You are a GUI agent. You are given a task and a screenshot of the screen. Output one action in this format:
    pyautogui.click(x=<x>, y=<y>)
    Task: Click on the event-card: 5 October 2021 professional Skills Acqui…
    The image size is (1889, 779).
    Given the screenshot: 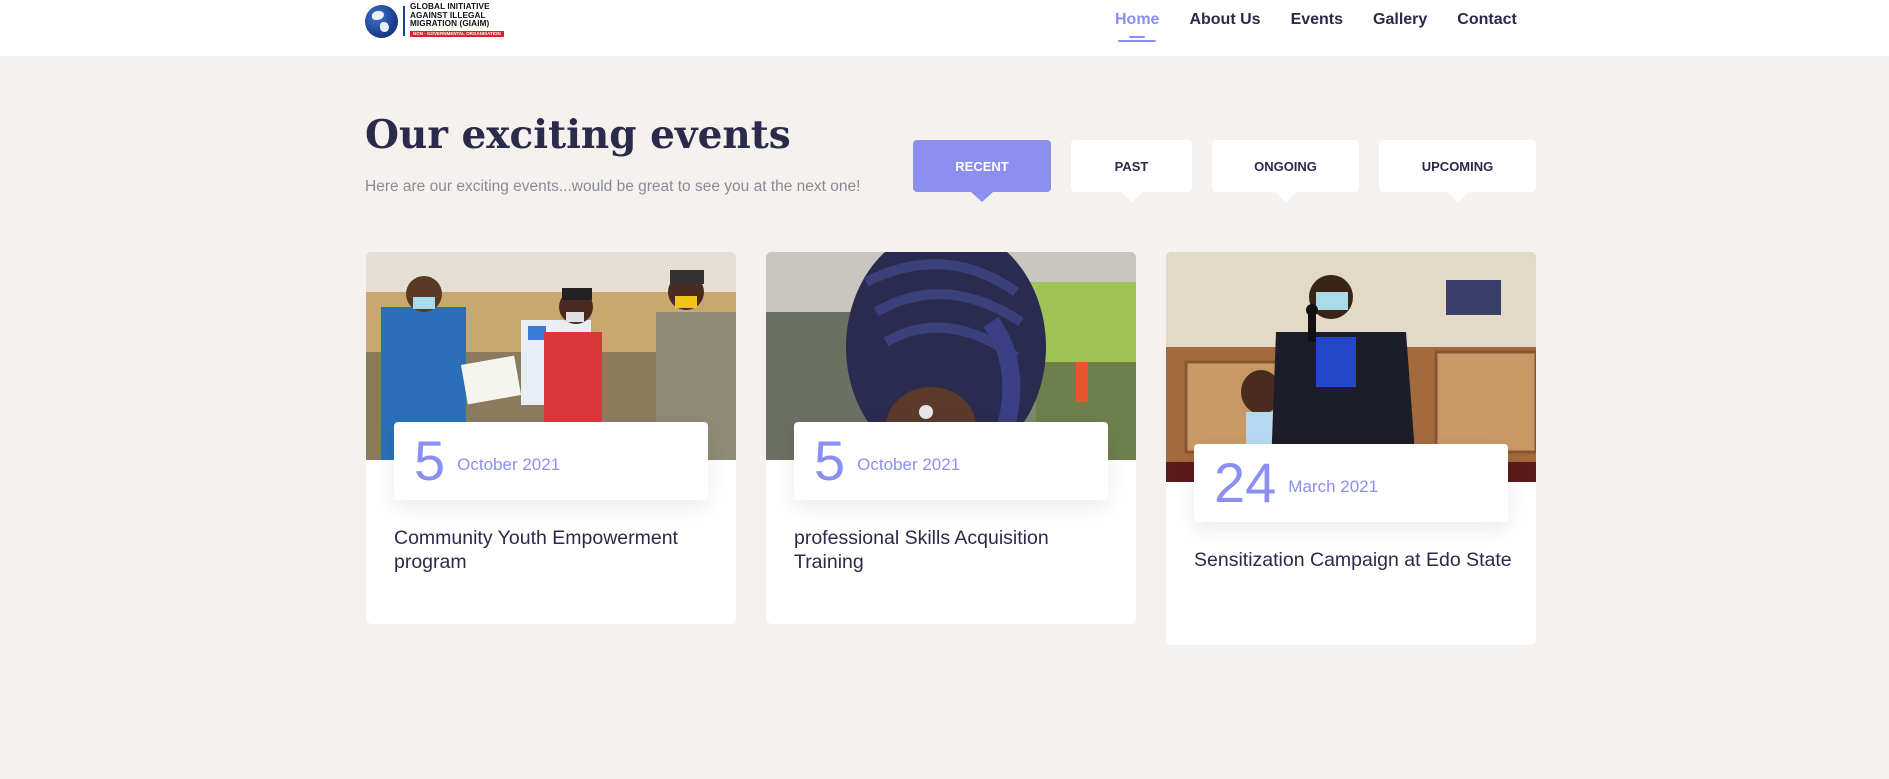 What is the action you would take?
    pyautogui.click(x=951, y=438)
    